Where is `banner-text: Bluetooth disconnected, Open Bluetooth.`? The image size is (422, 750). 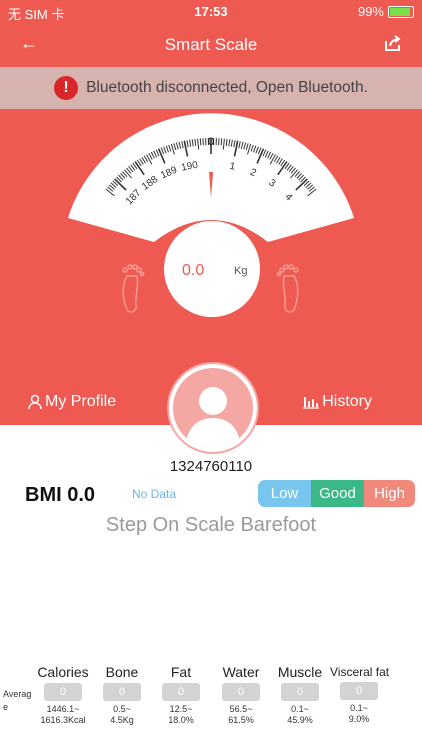
banner-text: Bluetooth disconnected, Open Bluetooth. is located at coordinates (227, 87).